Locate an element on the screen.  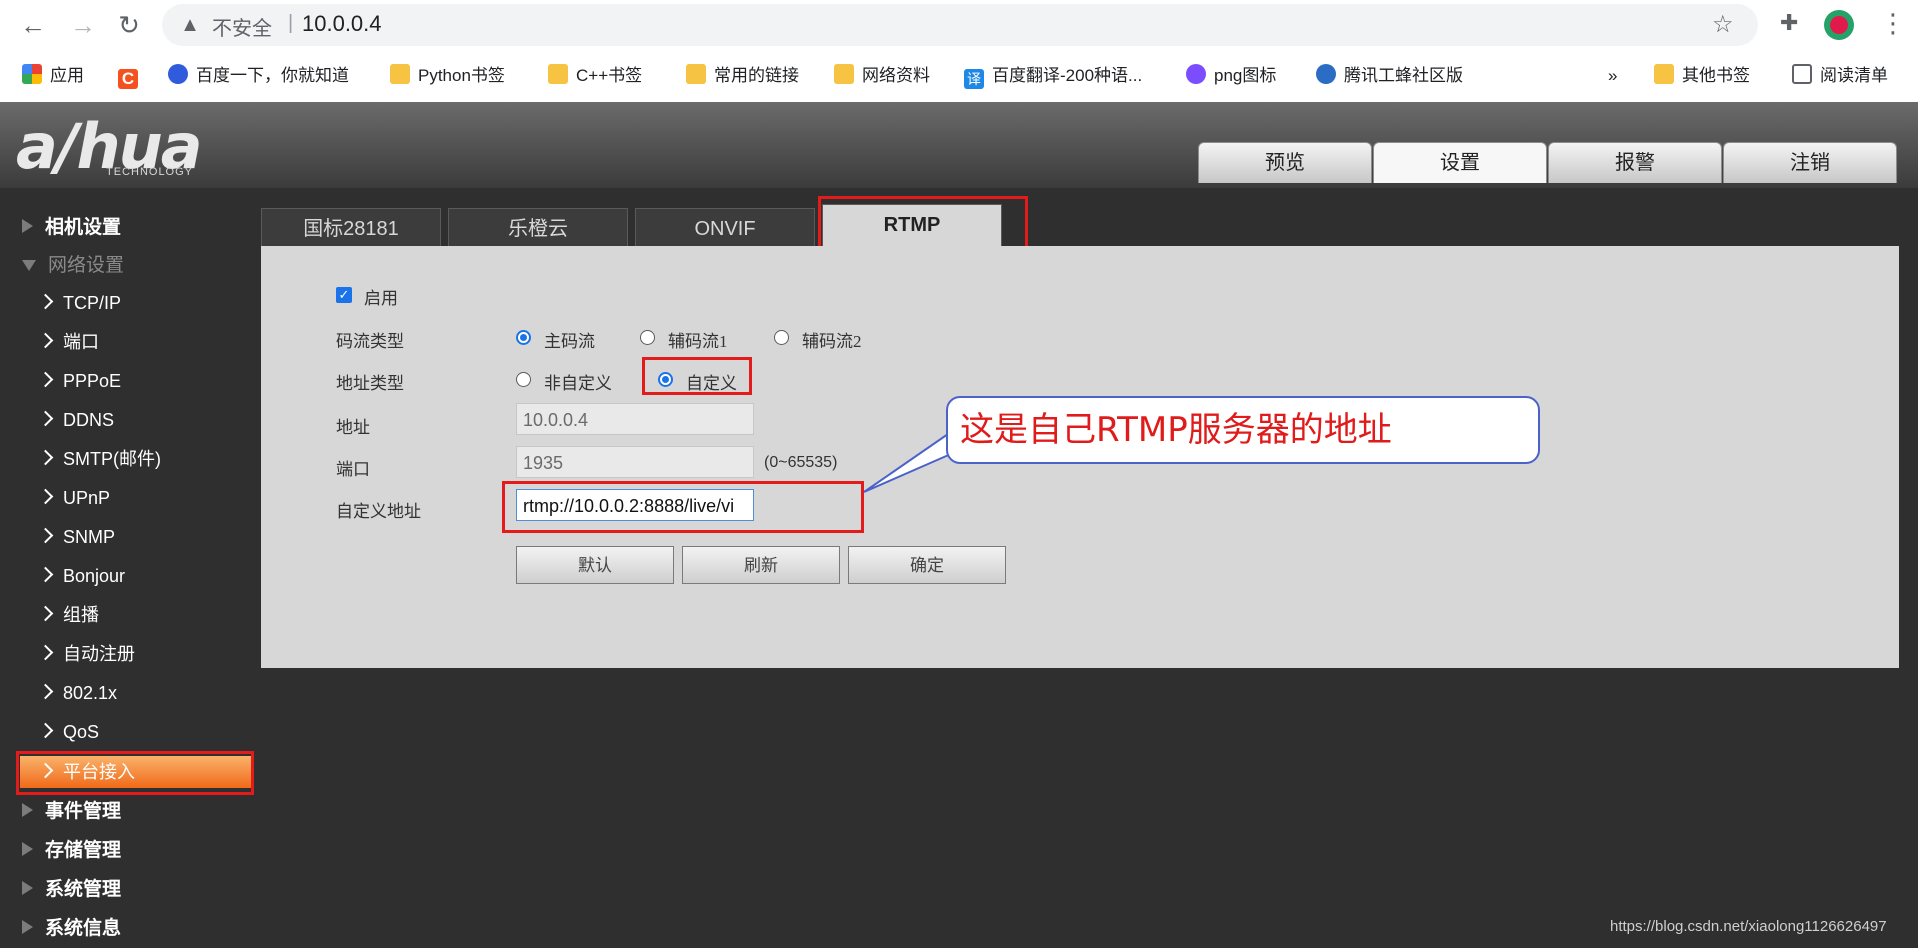
sidebar-group-camera: 相机设置 is located at coordinates (71, 227).